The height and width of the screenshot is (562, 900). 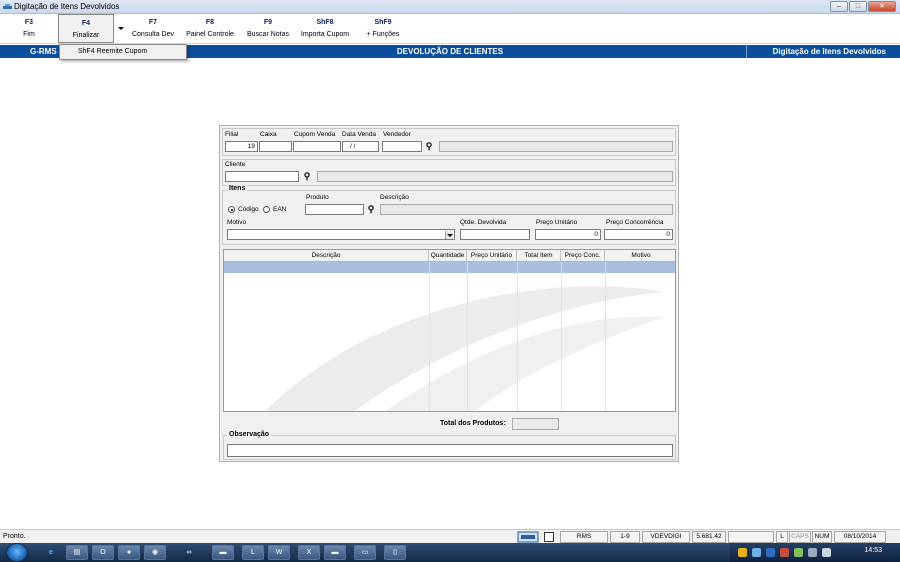 What do you see at coordinates (248, 209) in the screenshot?
I see `codigo-radio-label: Código` at bounding box center [248, 209].